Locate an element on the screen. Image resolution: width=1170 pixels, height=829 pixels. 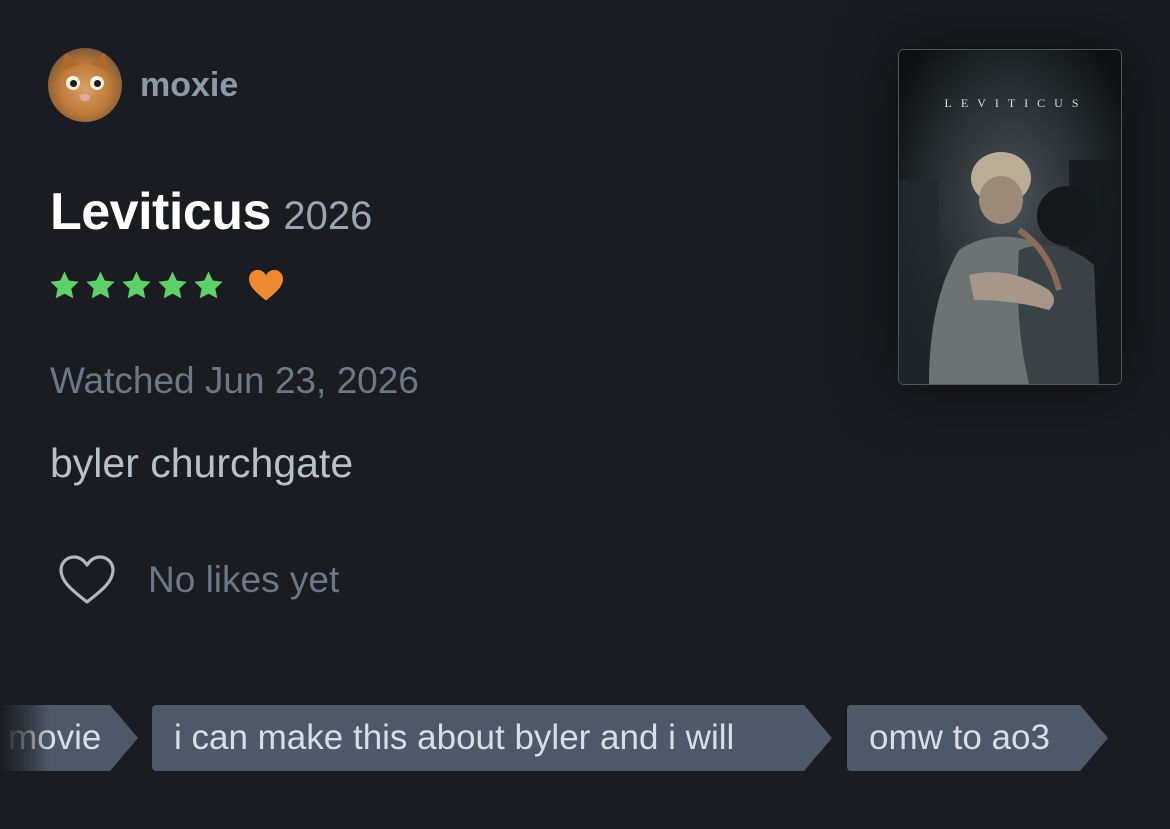
watched-date: Watched Jun 23, 2026 is located at coordinates (234, 380).